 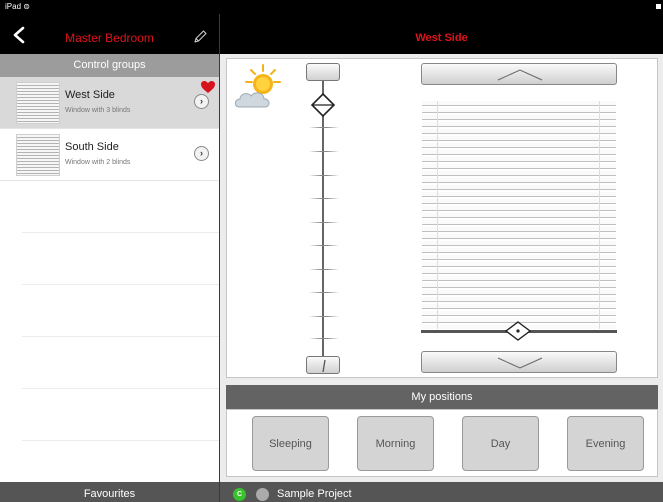 I want to click on favourites-tab: Favourites, so click(x=109, y=492).